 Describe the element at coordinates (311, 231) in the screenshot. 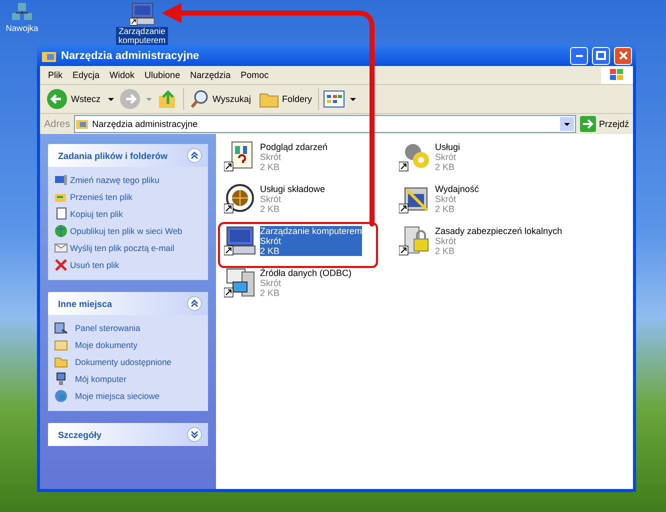

I see `file-name: Zarządzanie komputerem` at that location.